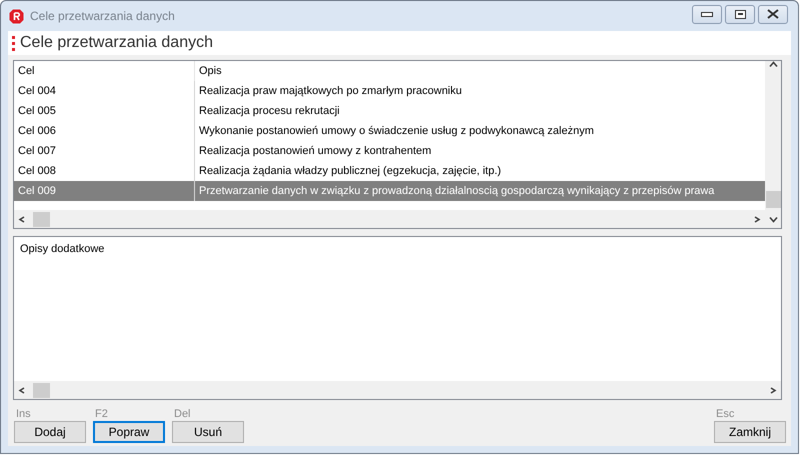 Image resolution: width=800 pixels, height=455 pixels. I want to click on window-title: Cele przetwarzania danych, so click(103, 16).